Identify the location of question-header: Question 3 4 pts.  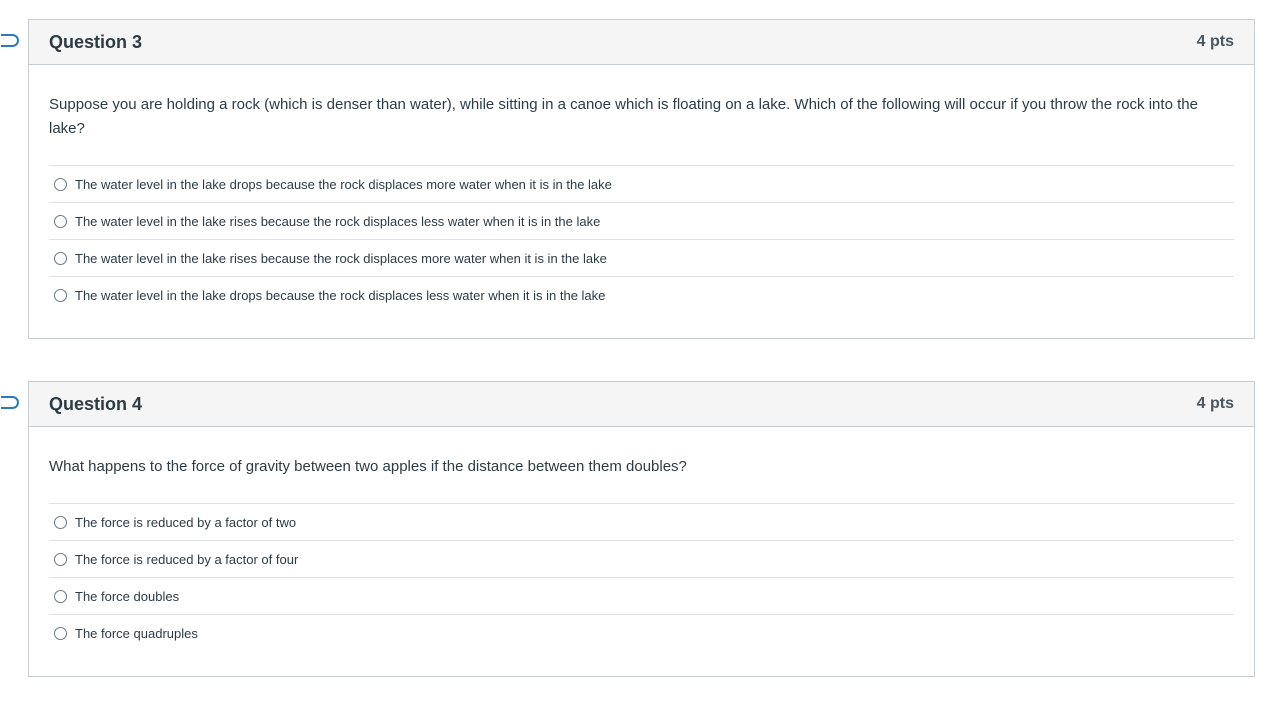
(641, 42).